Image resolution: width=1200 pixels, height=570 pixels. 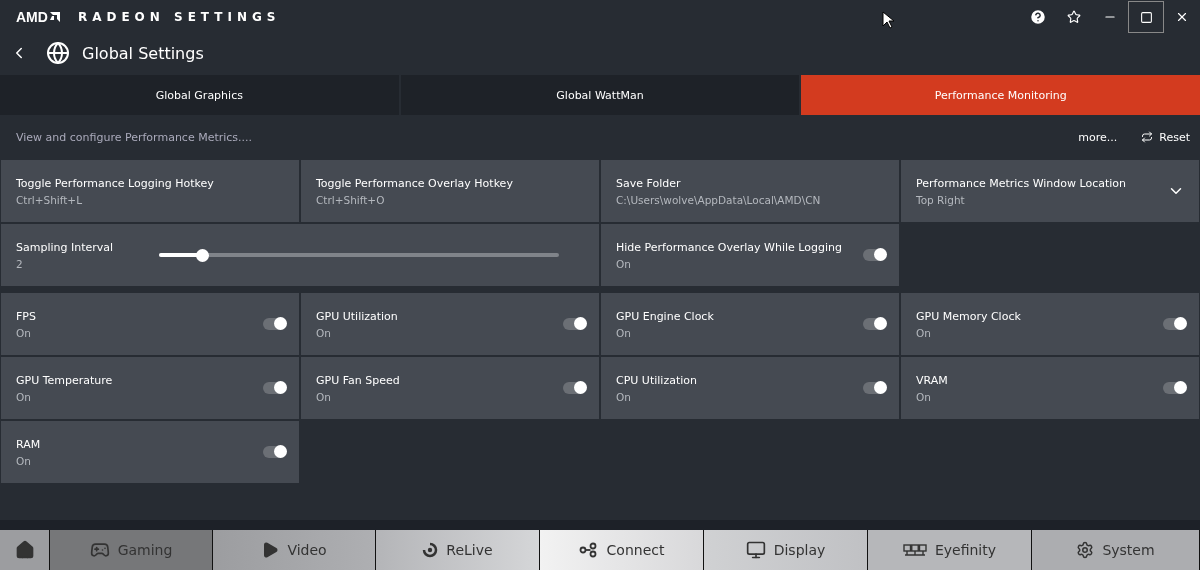 What do you see at coordinates (458, 550) in the screenshot?
I see `nav-tab: ReLive` at bounding box center [458, 550].